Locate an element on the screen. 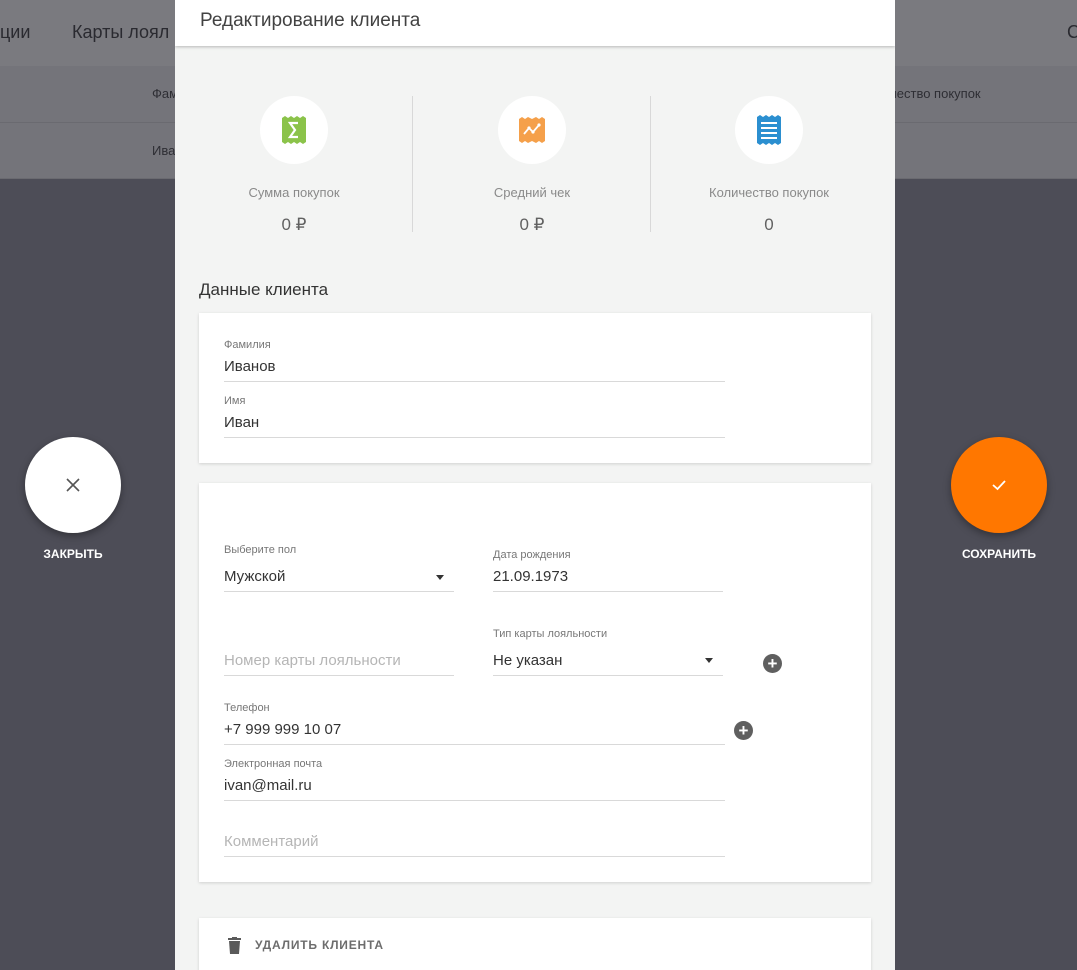 The image size is (1077, 970). check-icon is located at coordinates (999, 485).